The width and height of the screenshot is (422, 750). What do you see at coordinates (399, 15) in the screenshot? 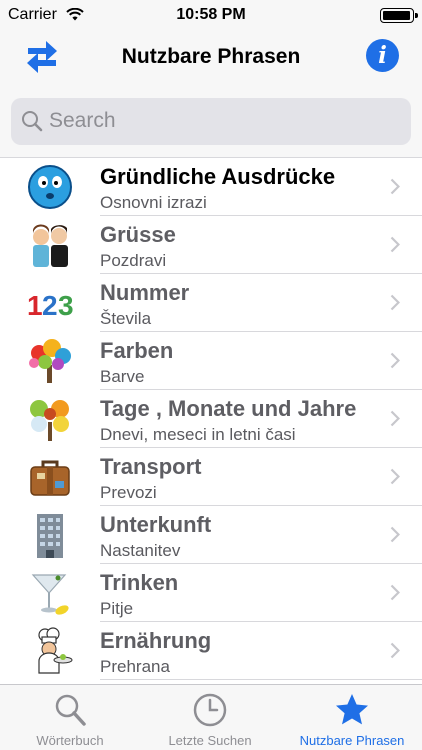
I see `battery-icon` at bounding box center [399, 15].